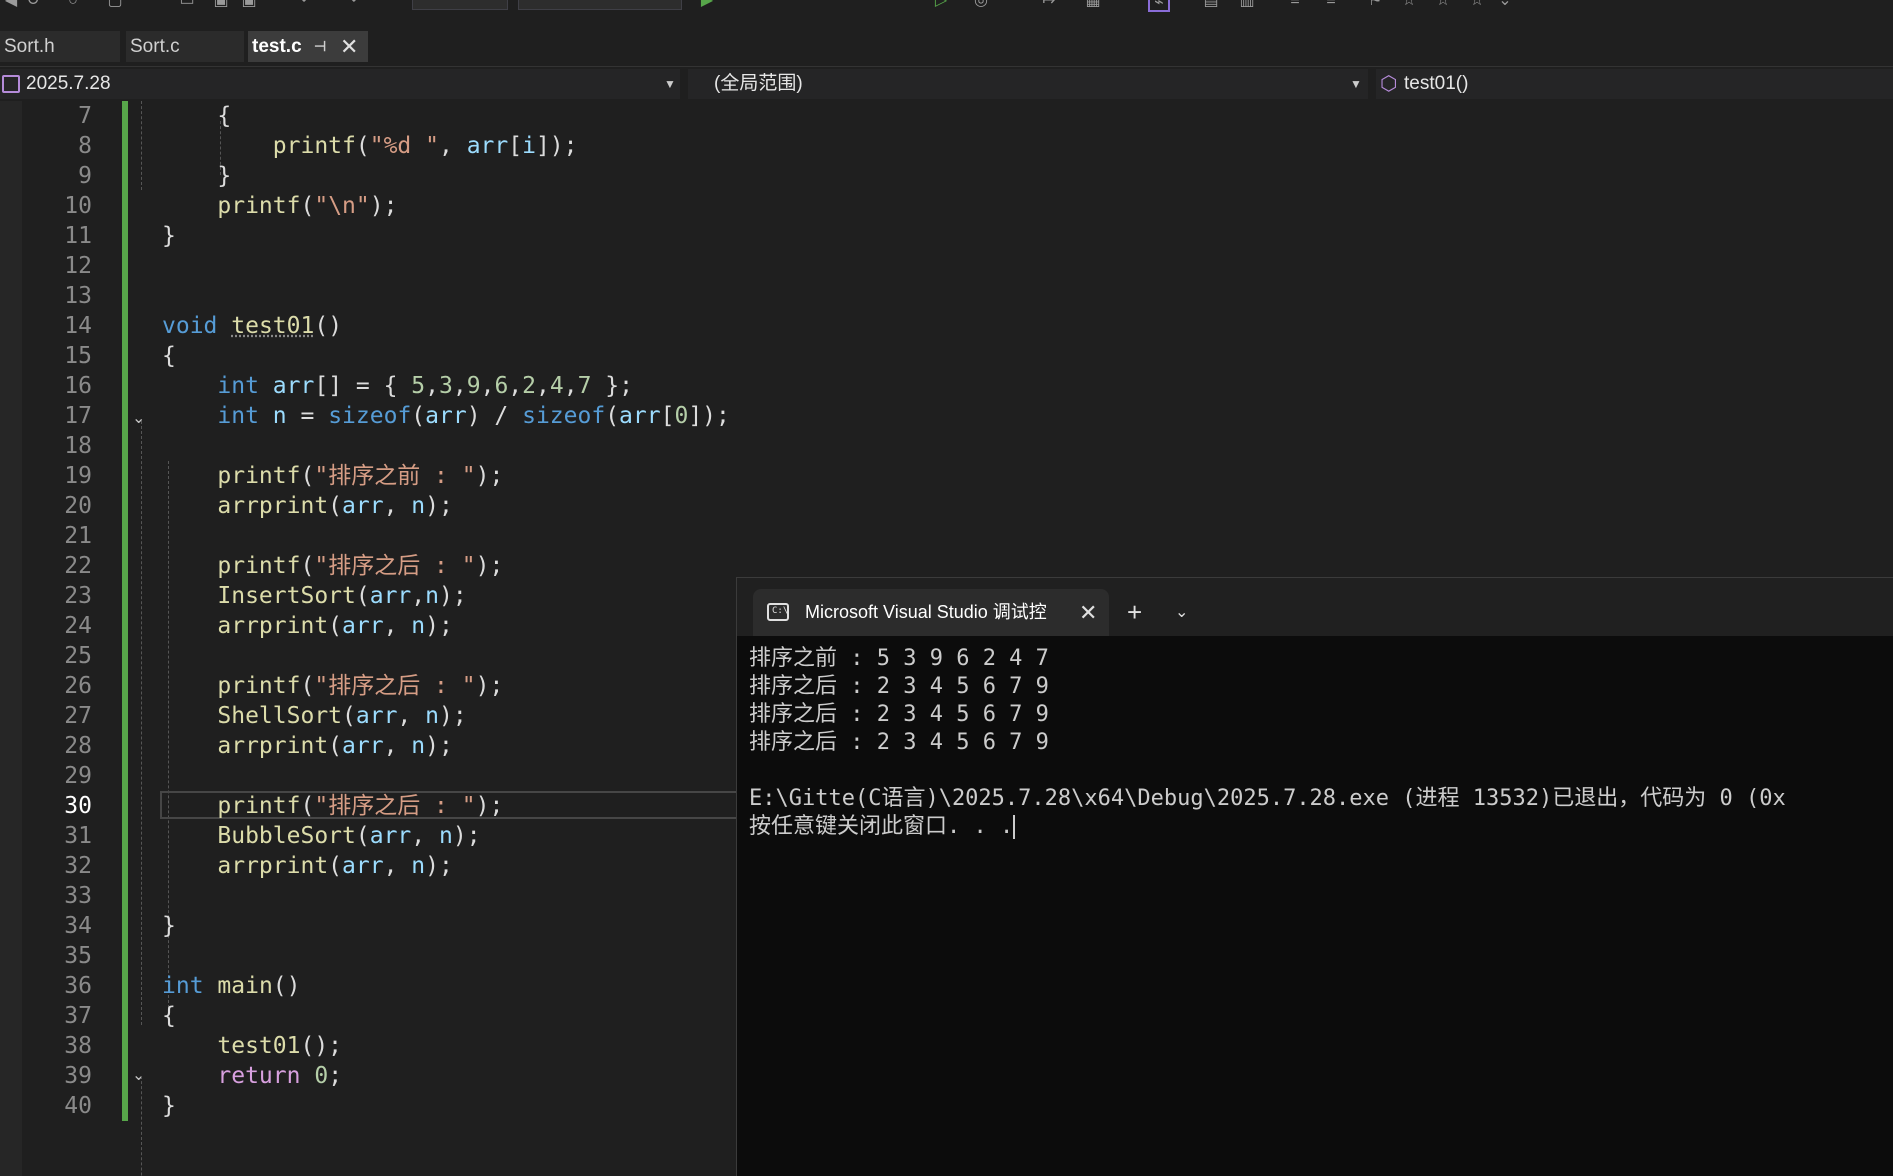 The image size is (1893, 1176). I want to click on code-line: ShellSort(arr, n);, so click(314, 716).